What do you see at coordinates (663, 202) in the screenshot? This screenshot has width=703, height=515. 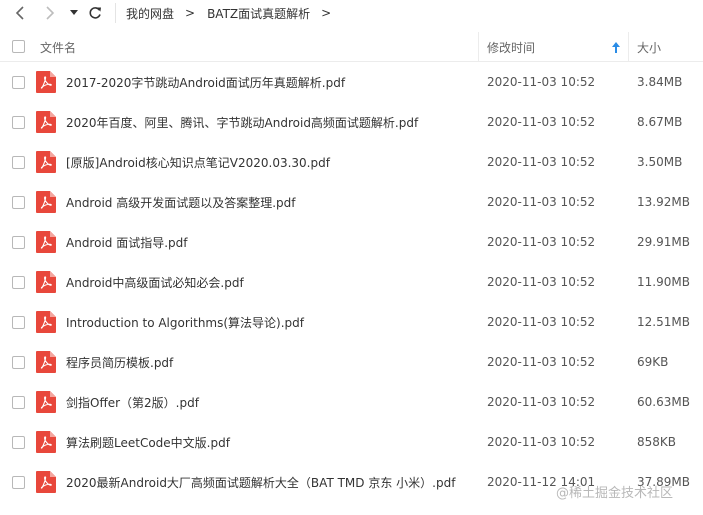 I see `file-size: 13.92MB` at bounding box center [663, 202].